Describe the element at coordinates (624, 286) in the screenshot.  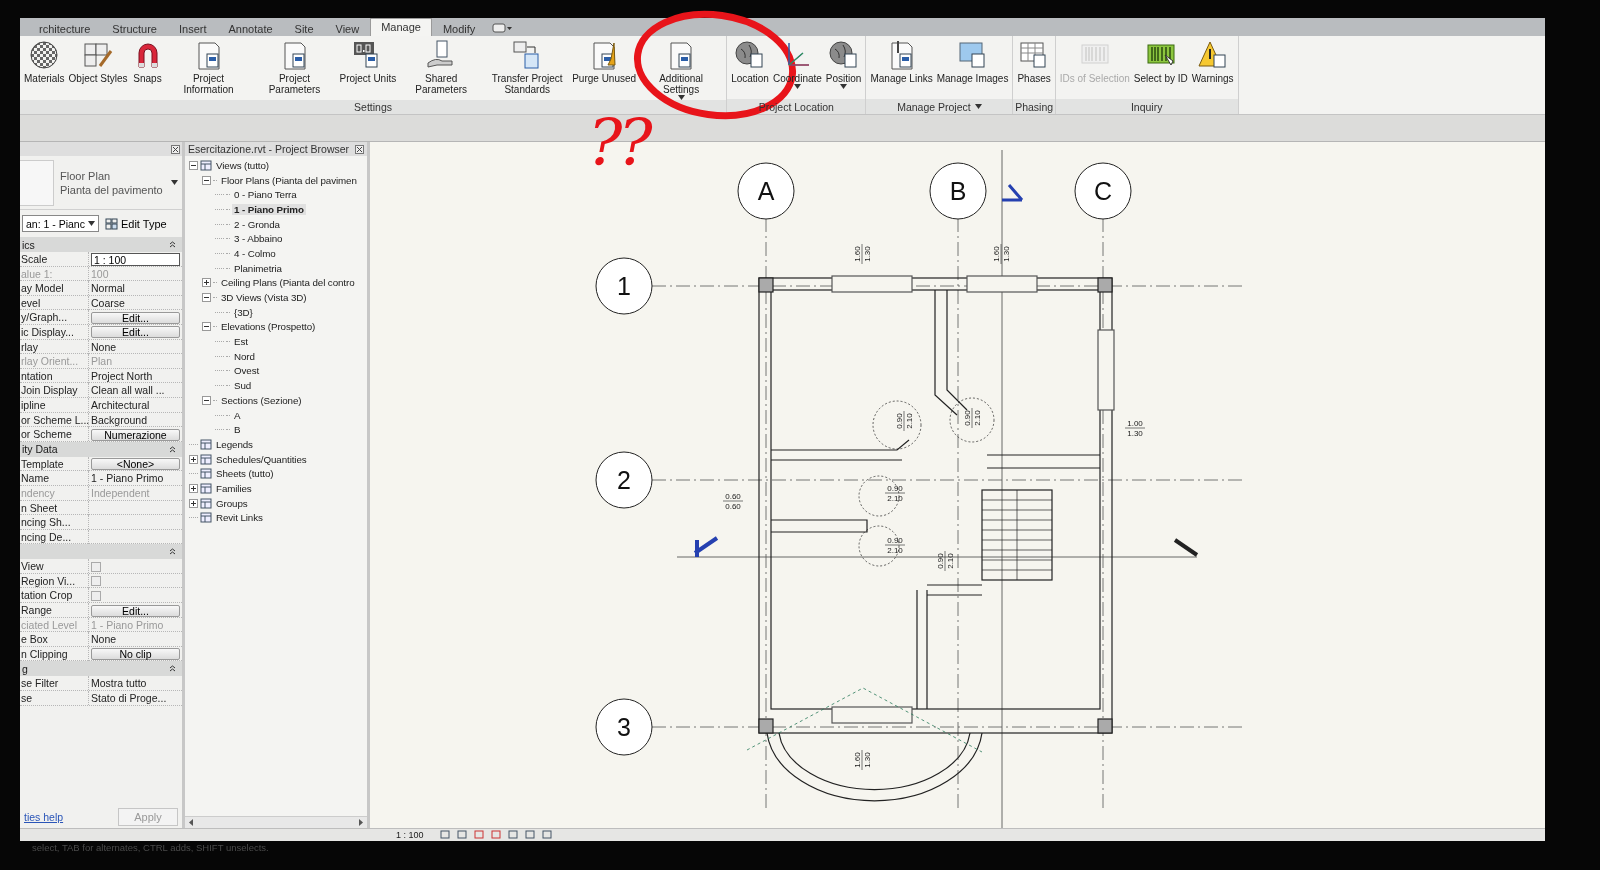
I see `grid-bubble: 1` at that location.